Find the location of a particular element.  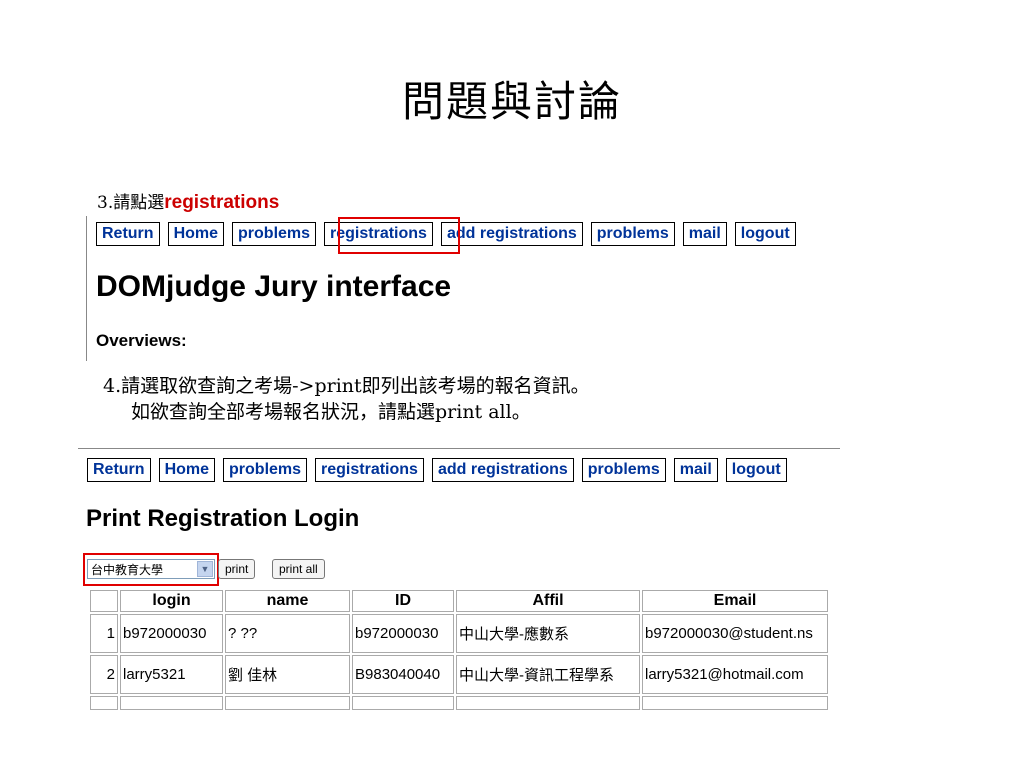

slide-title: 問題與討論 is located at coordinates (511, 101).